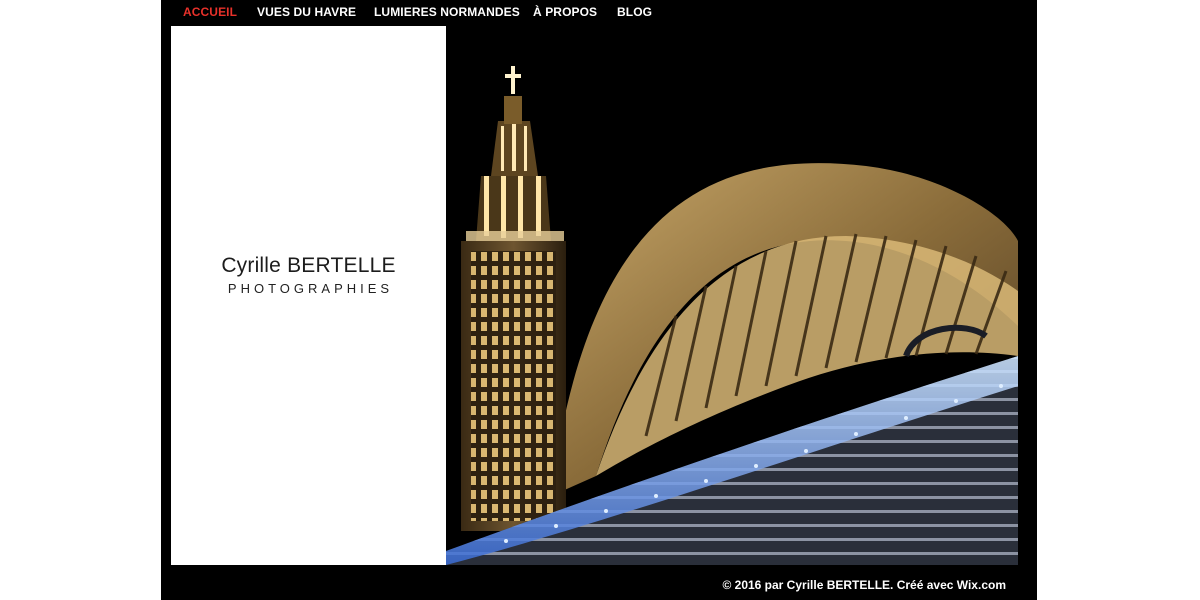 The image size is (1200, 600). What do you see at coordinates (565, 12) in the screenshot?
I see `nav-a-propos: À PROPOS` at bounding box center [565, 12].